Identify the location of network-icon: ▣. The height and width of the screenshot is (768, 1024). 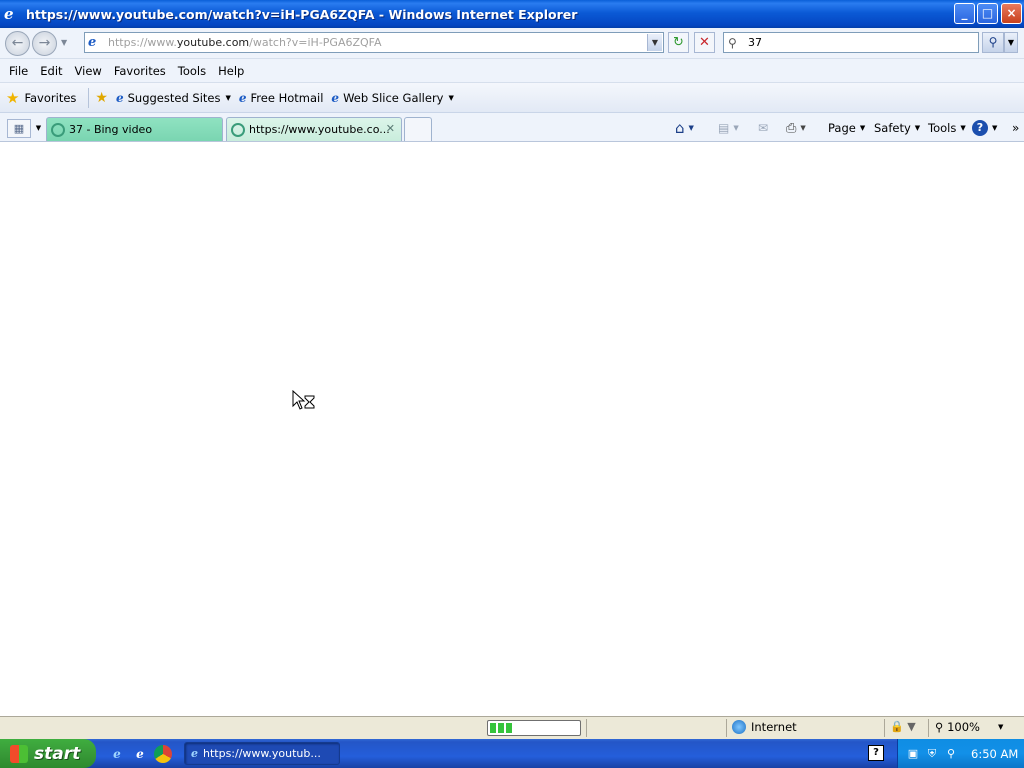
(913, 754).